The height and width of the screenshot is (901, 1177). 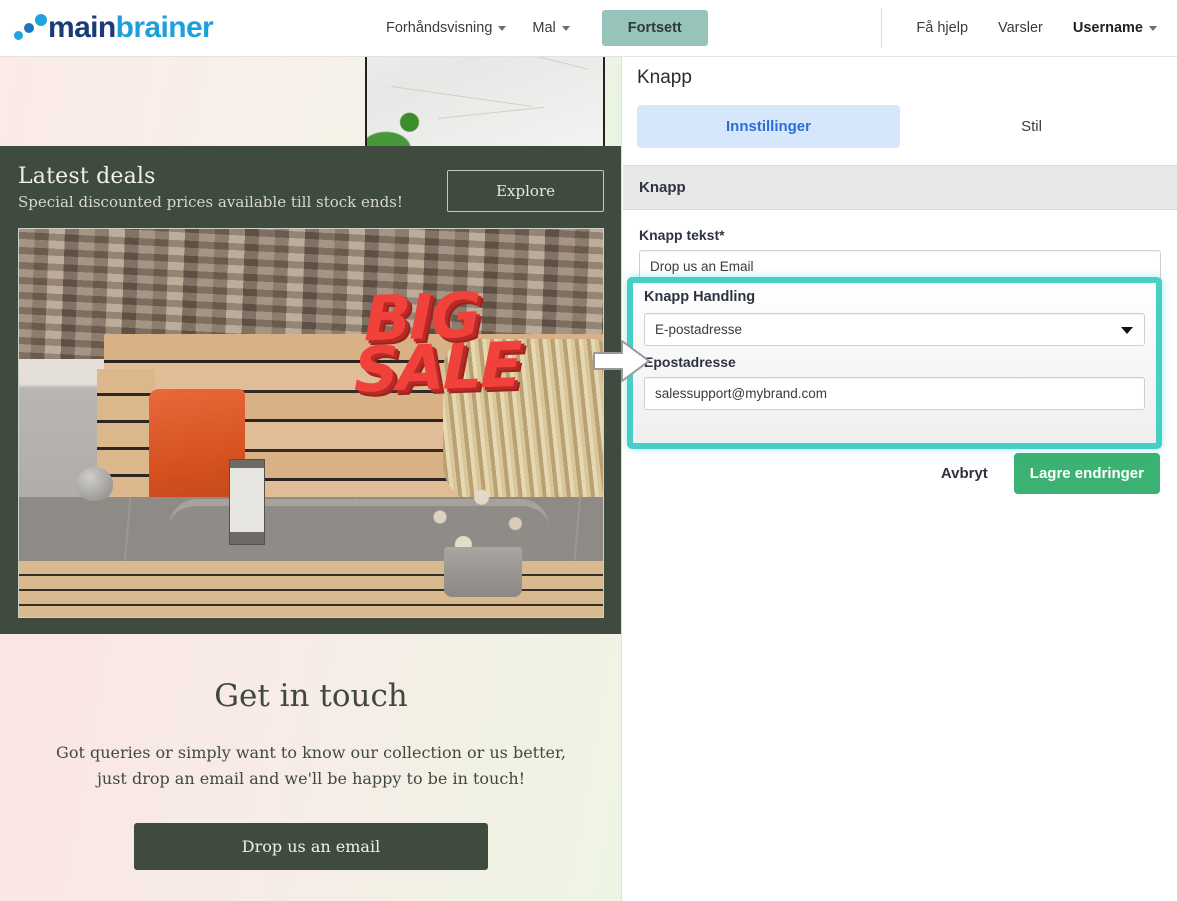 What do you see at coordinates (82, 27) in the screenshot?
I see `logo-text-main: main` at bounding box center [82, 27].